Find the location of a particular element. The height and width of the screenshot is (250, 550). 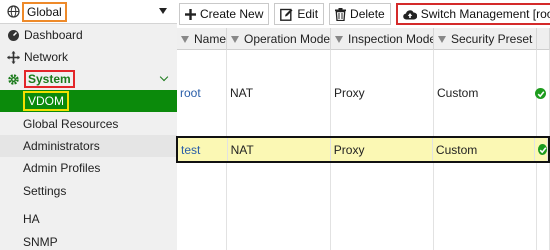

switch-management-button: Switch Management [root] is located at coordinates (472, 14).